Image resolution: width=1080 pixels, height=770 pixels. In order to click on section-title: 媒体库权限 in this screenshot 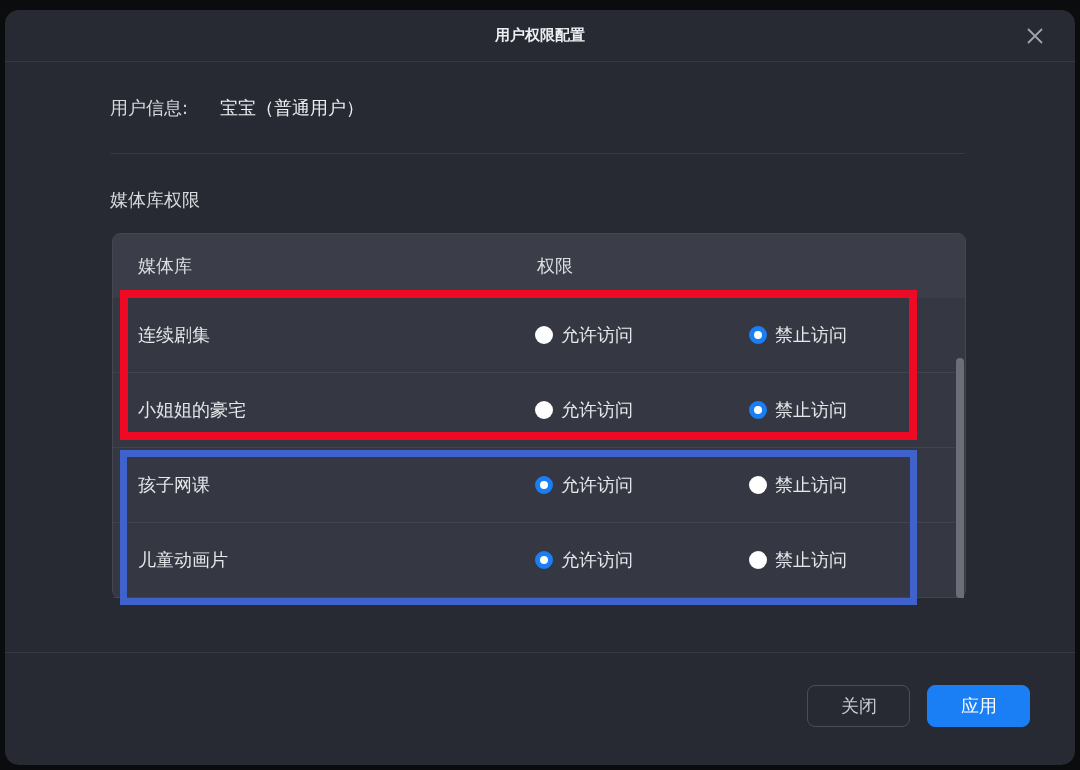, I will do `click(155, 200)`.